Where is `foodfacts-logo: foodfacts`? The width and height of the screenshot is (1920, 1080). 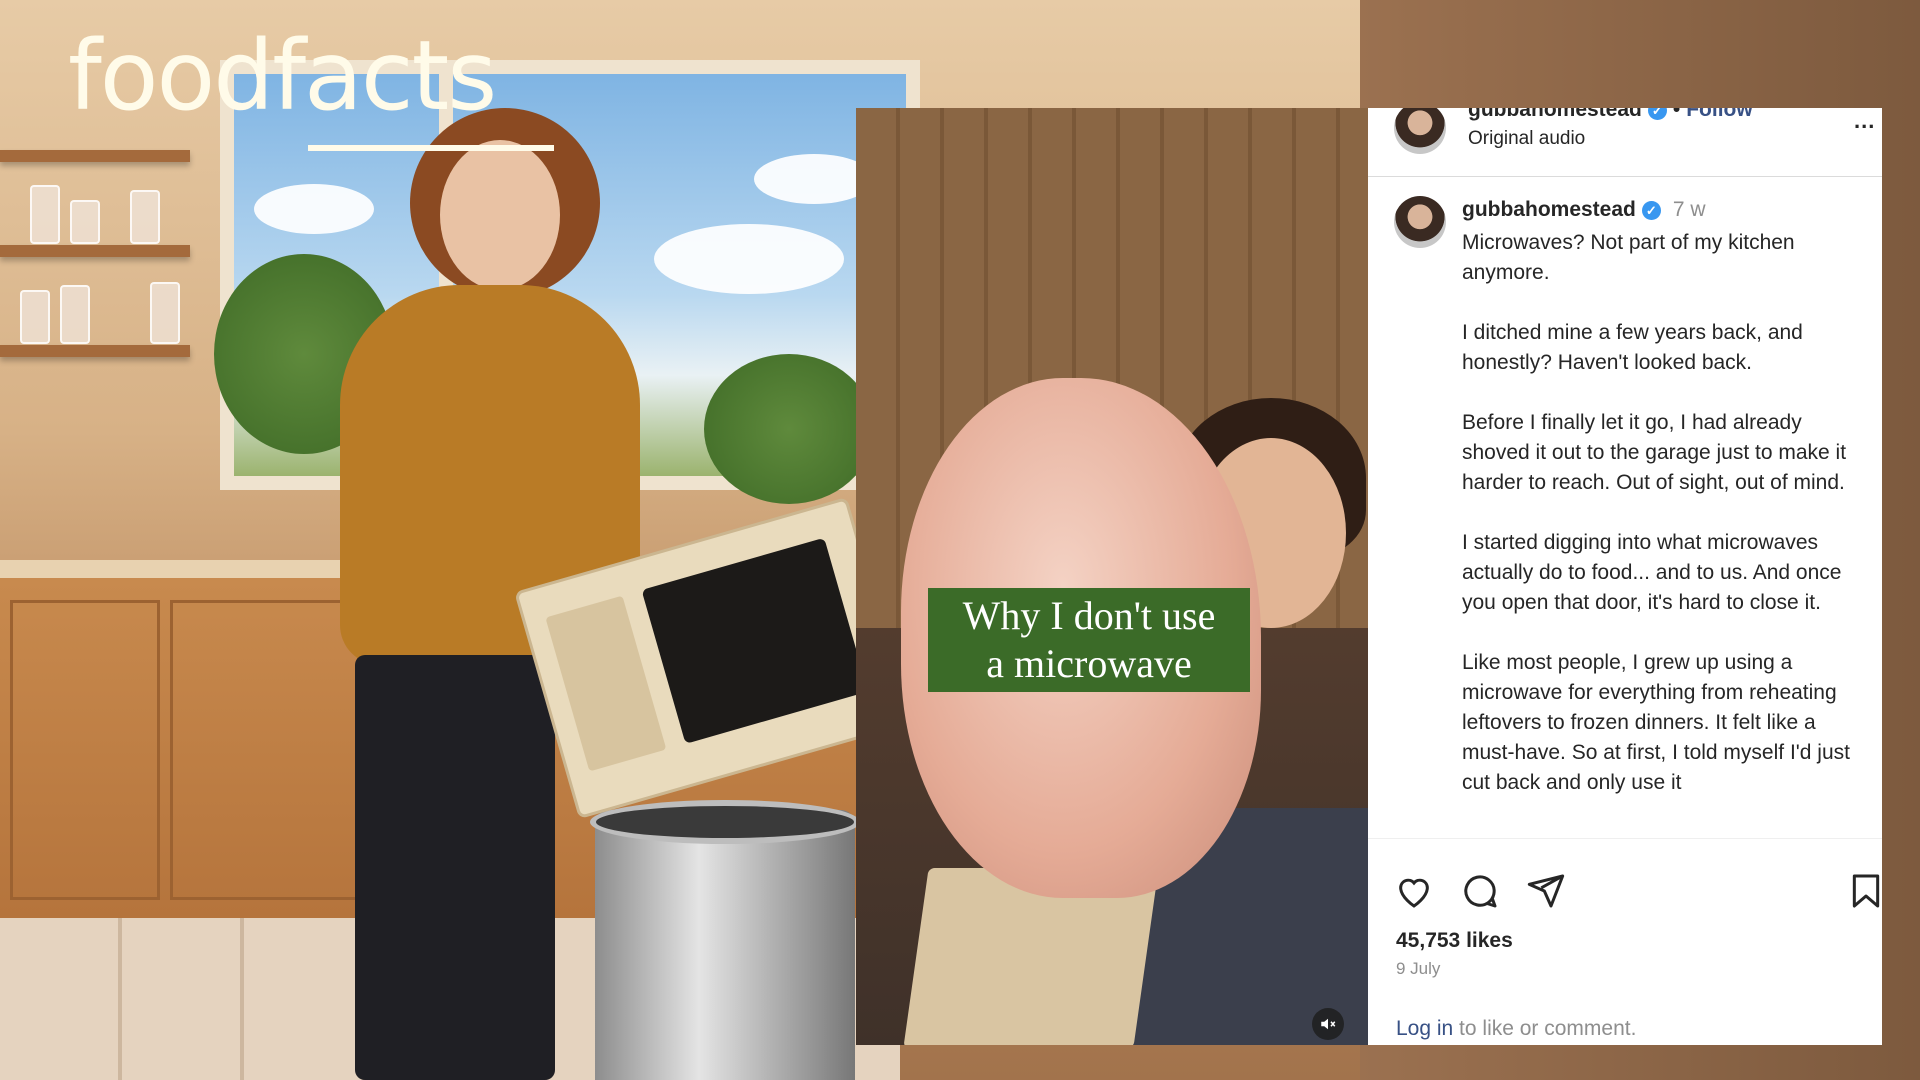 foodfacts-logo: foodfacts is located at coordinates (282, 76).